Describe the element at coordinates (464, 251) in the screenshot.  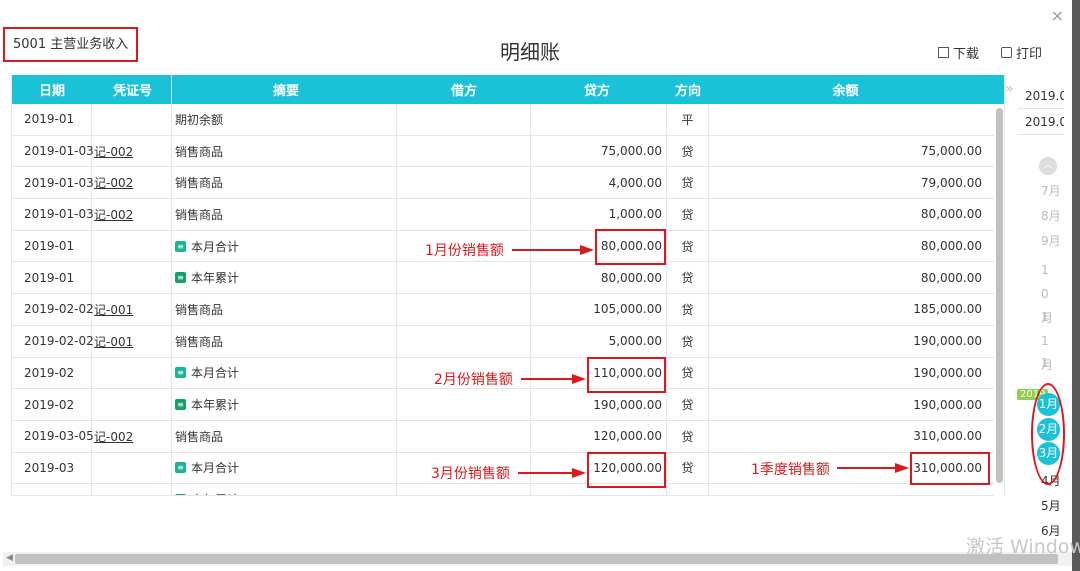
I see `jan-annotation: 1月份销售额` at that location.